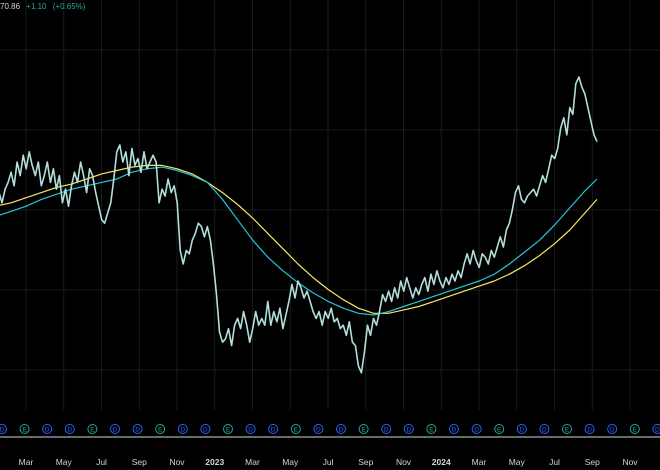 This screenshot has width=660, height=470. I want to click on price-change: +1.10, so click(36, 6).